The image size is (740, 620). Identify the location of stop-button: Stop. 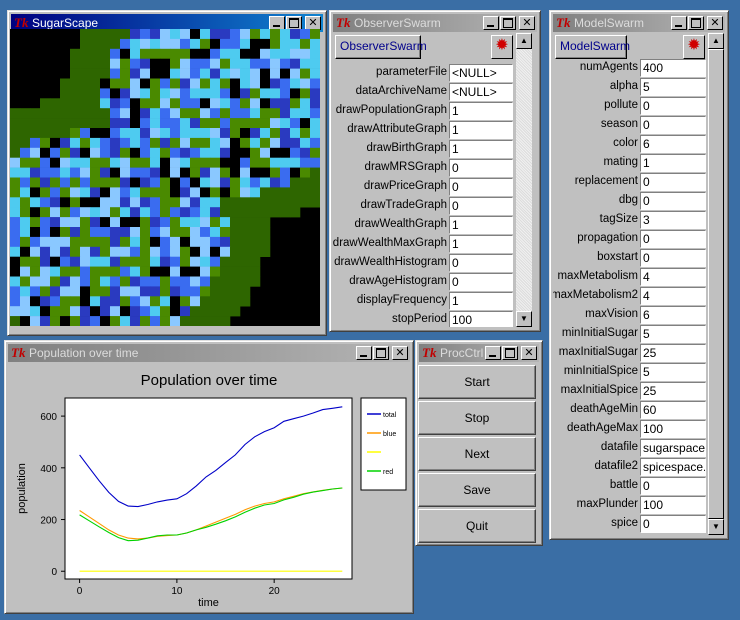
(477, 418).